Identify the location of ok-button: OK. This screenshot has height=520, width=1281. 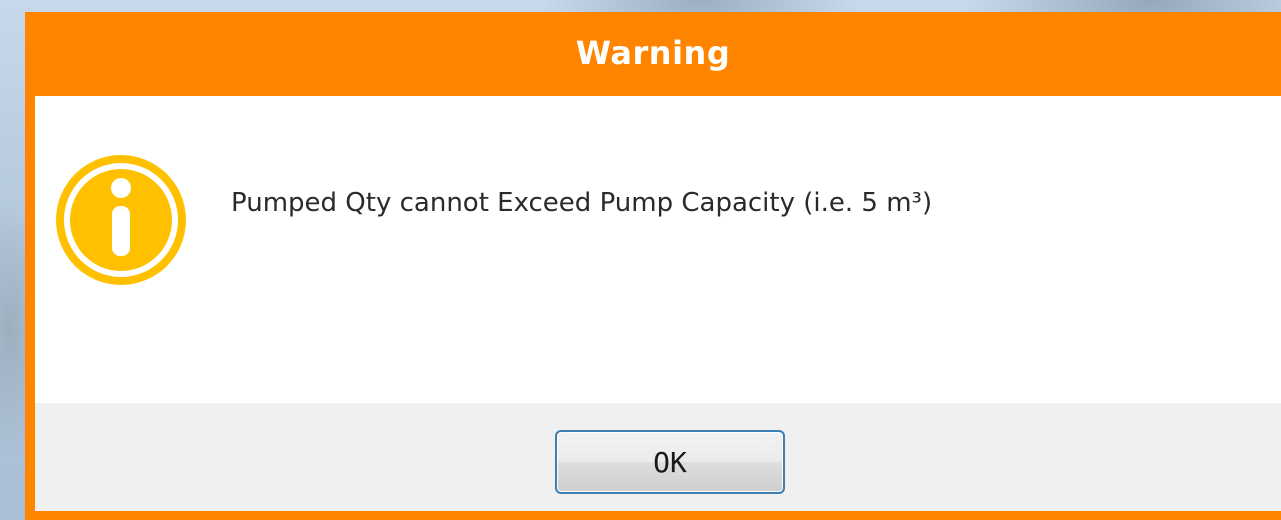
(670, 462).